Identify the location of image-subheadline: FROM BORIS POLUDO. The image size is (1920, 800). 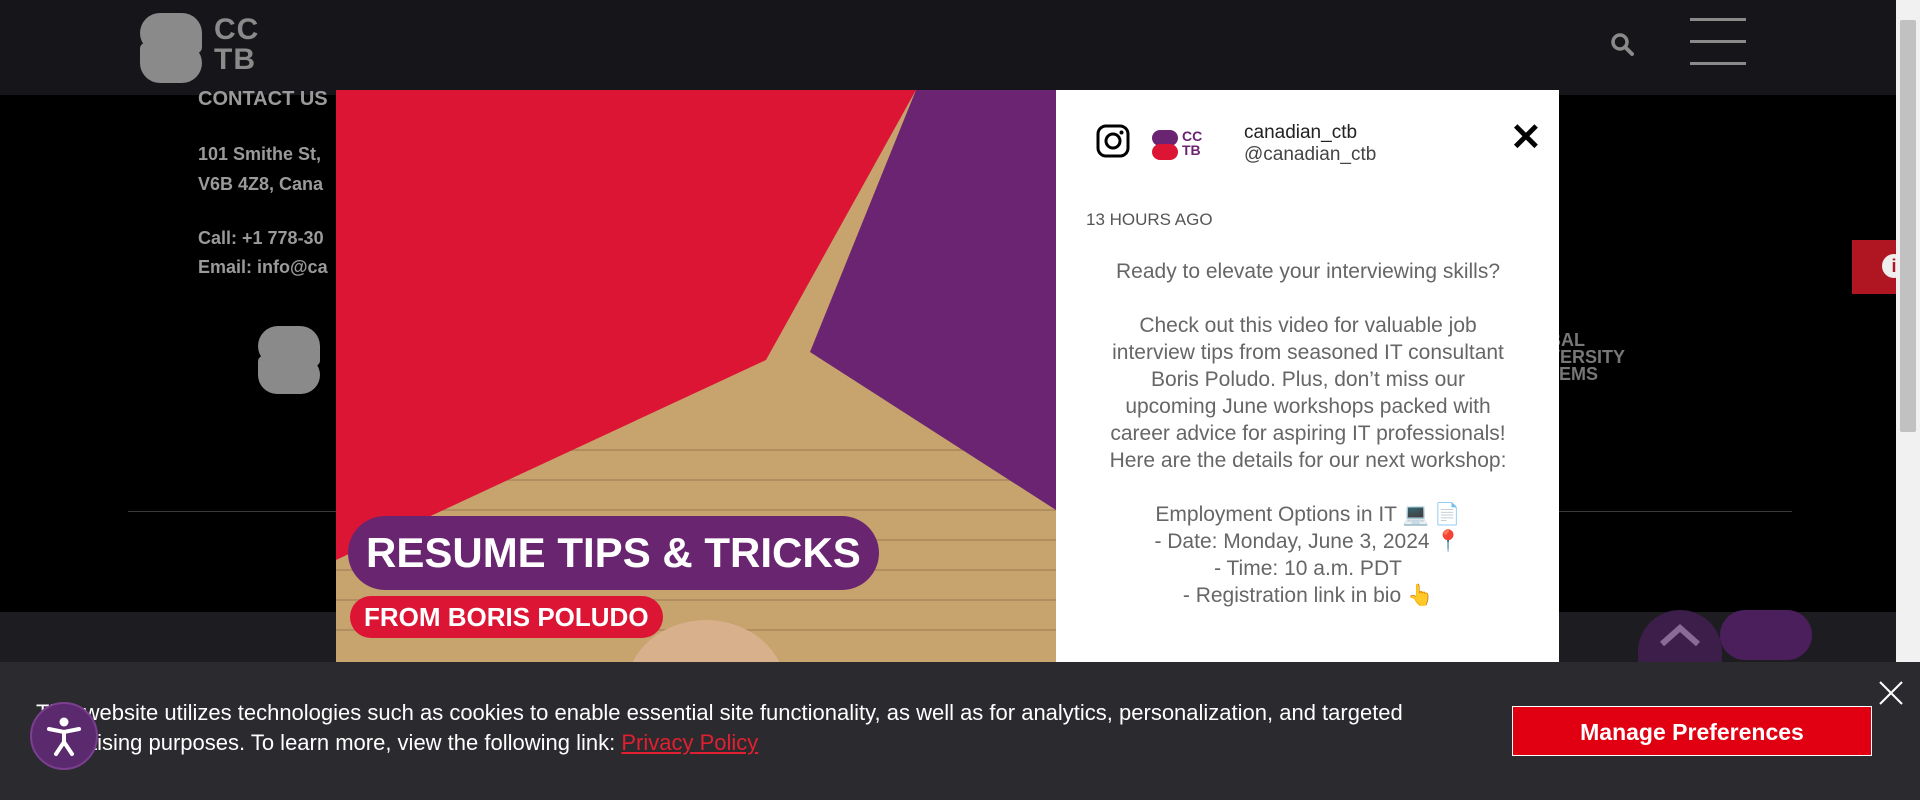
(506, 617).